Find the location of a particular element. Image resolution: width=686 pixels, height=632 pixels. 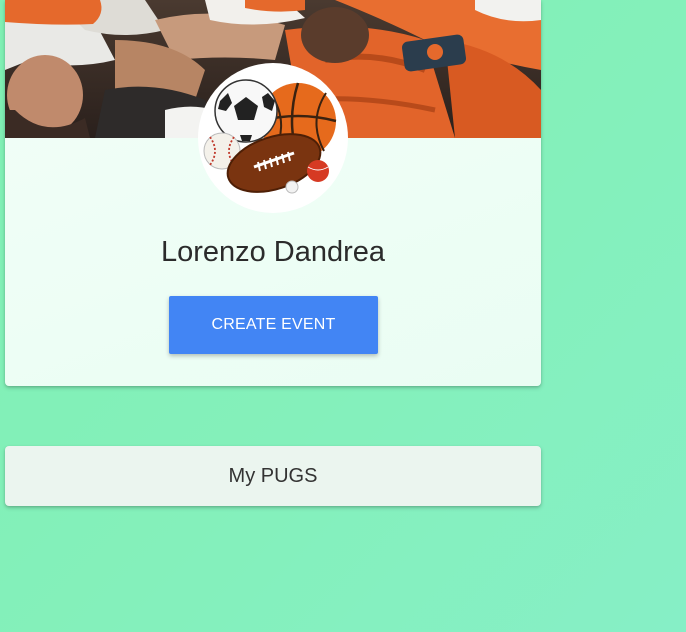

create-event-button: CREATE EVENT is located at coordinates (273, 325).